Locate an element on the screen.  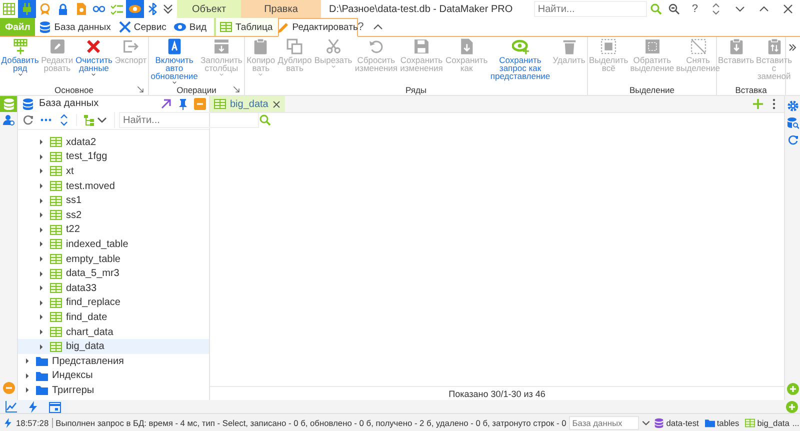
eye-plus-icon is located at coordinates (520, 46).